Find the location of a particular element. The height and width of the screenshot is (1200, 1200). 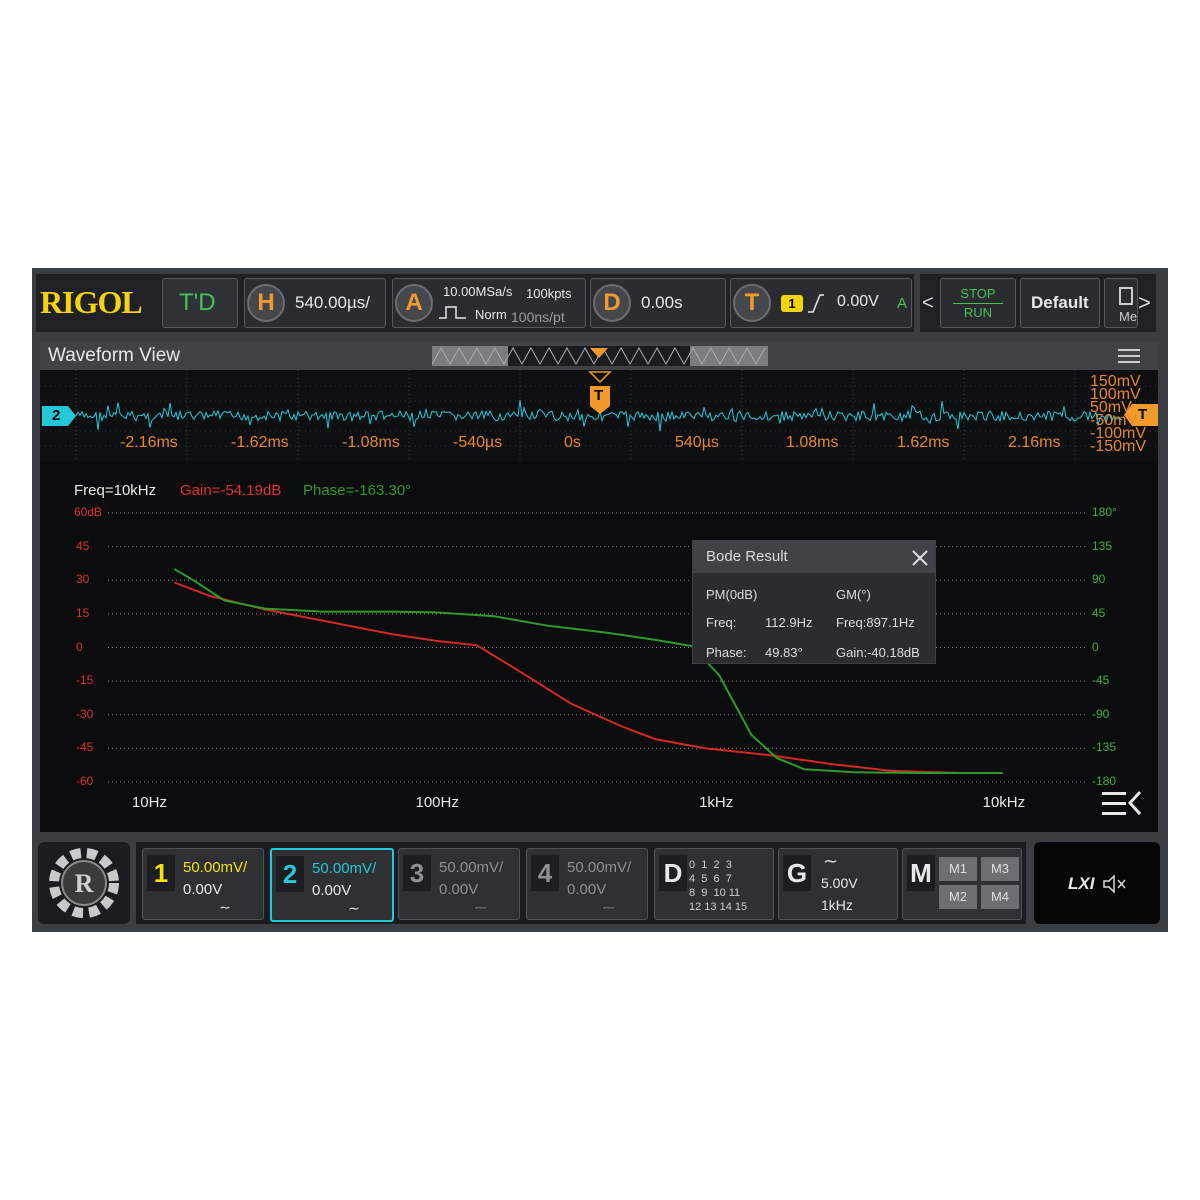

math-m1-button: M1 is located at coordinates (958, 869).